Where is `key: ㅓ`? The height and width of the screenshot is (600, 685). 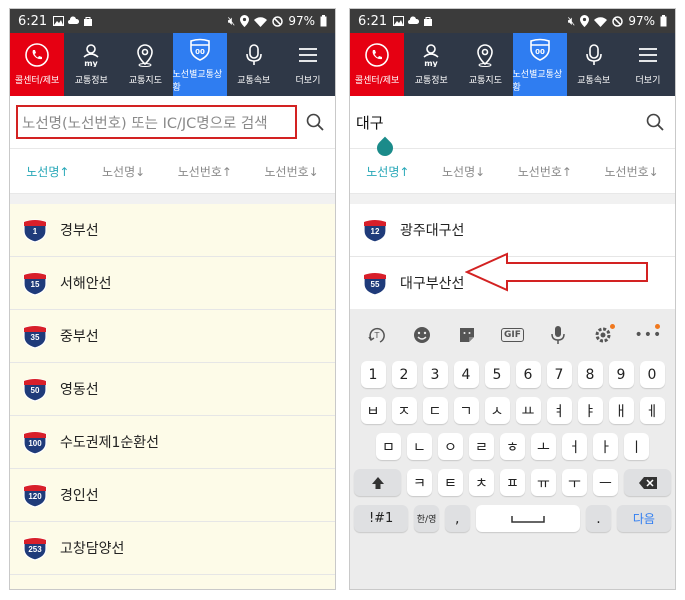 key: ㅓ is located at coordinates (574, 446).